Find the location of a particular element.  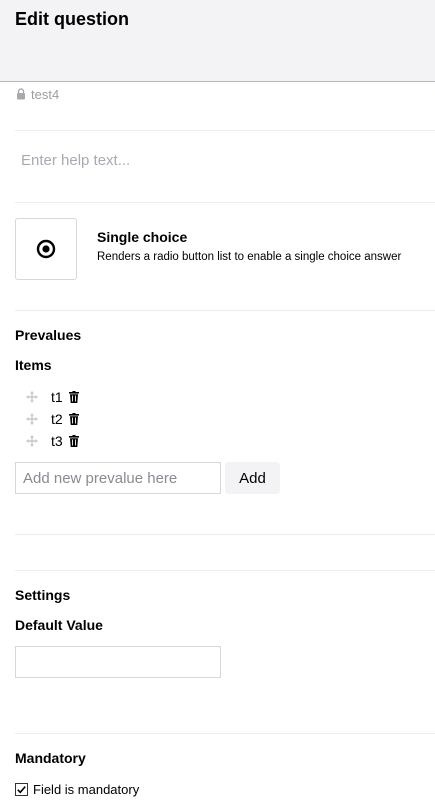

default-value-label: Default Value is located at coordinates (59, 625).